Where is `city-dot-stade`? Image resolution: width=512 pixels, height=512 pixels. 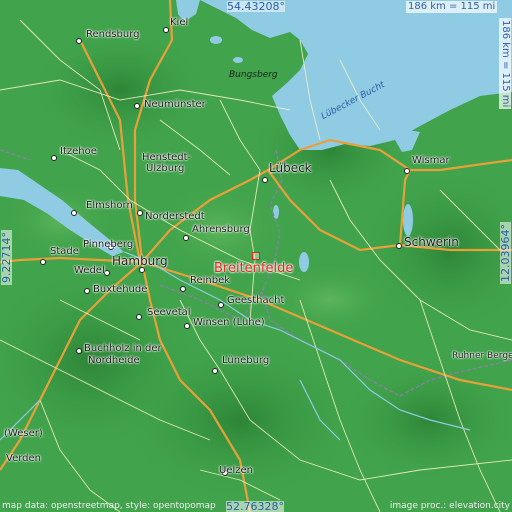
city-dot-stade is located at coordinates (43, 262).